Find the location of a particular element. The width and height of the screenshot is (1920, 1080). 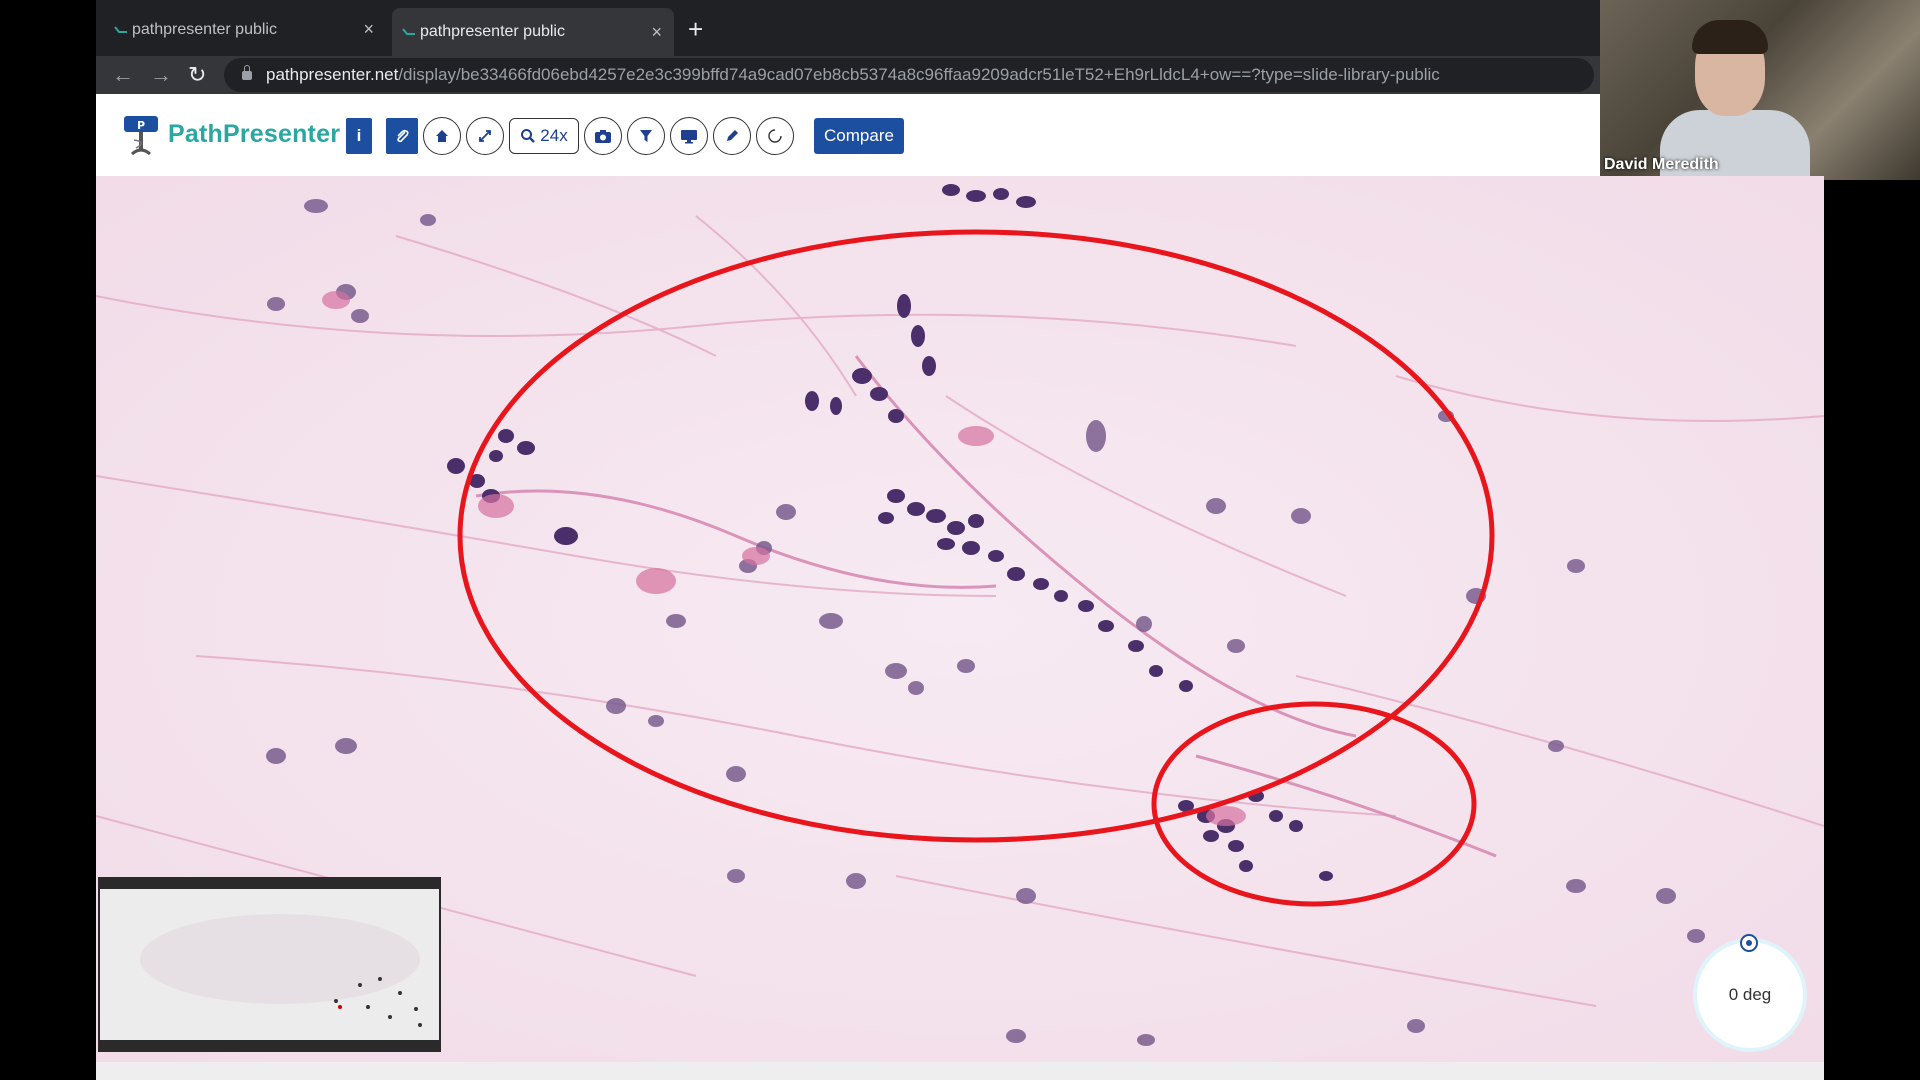

new-tab-button: + is located at coordinates (695, 29).